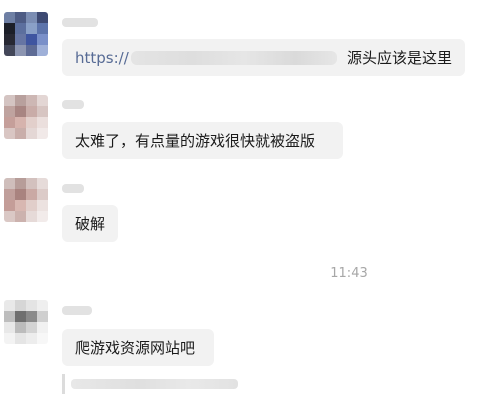 This screenshot has height=406, width=491. I want to click on message-bubble: 太难了，有点量的游戏很快就被盗版, so click(202, 140).